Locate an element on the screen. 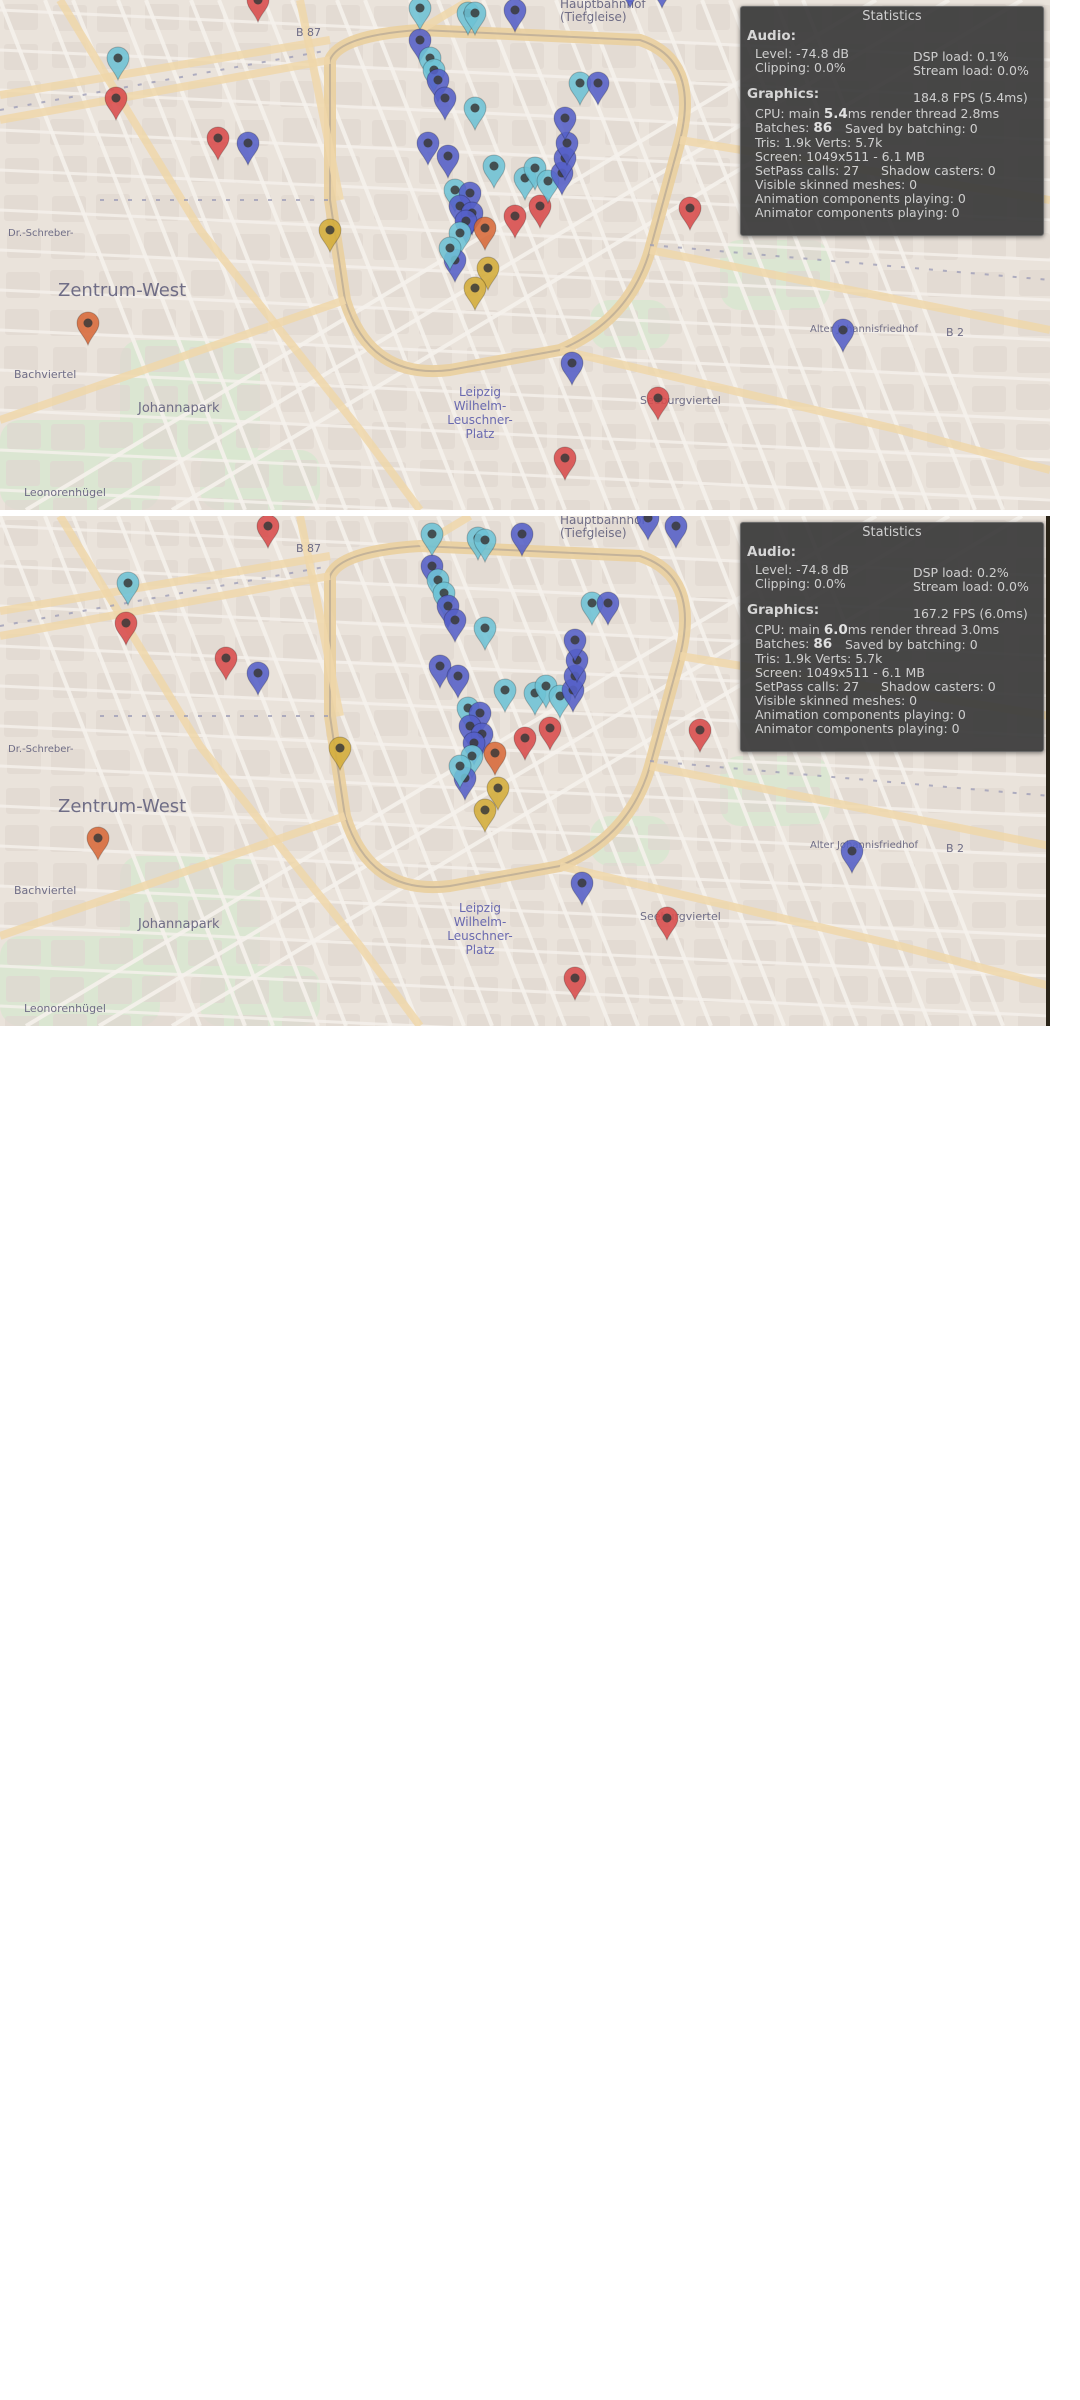 The height and width of the screenshot is (2400, 1080). graphics-header: Graphics: is located at coordinates (783, 94).